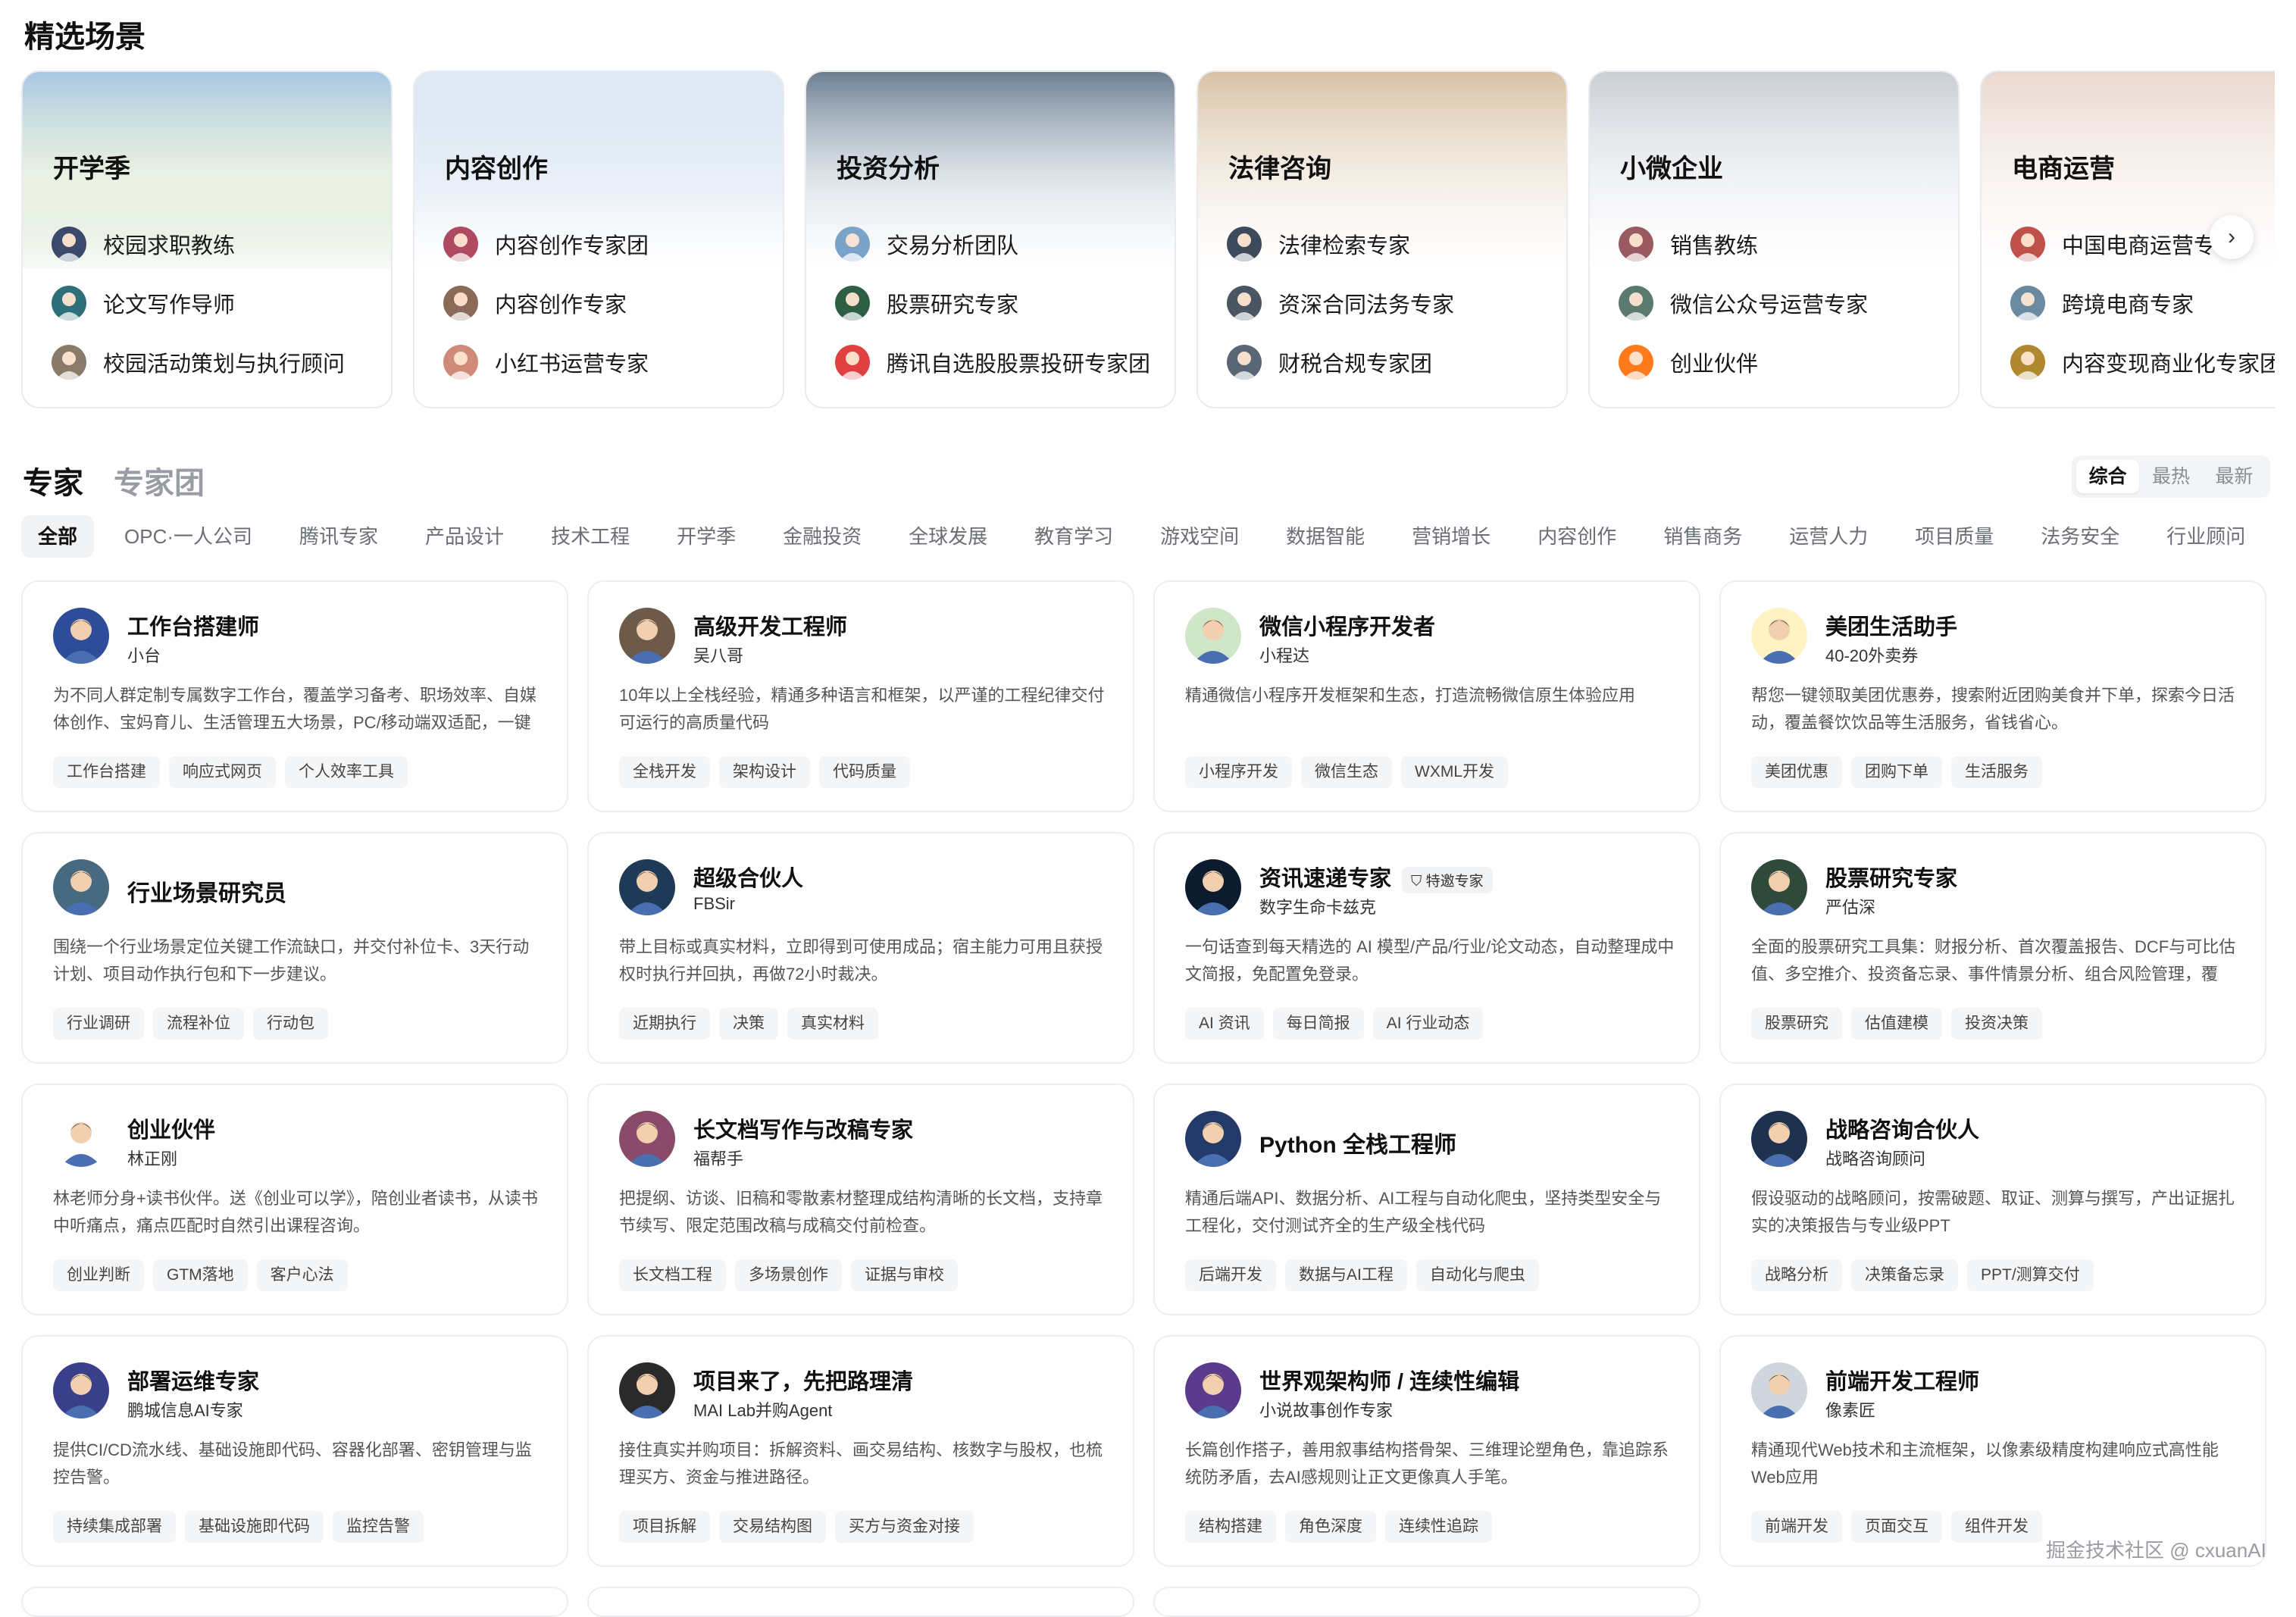 This screenshot has height=1617, width=2296. I want to click on tag: 行动包, so click(290, 1024).